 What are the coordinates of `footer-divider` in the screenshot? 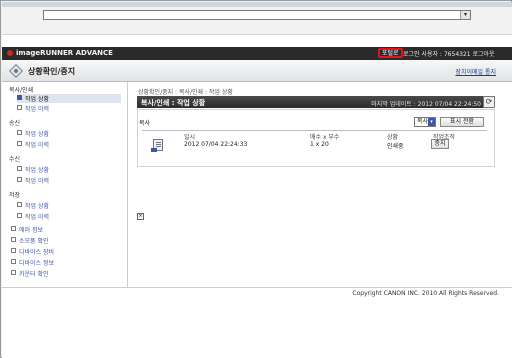 It's located at (257, 287).